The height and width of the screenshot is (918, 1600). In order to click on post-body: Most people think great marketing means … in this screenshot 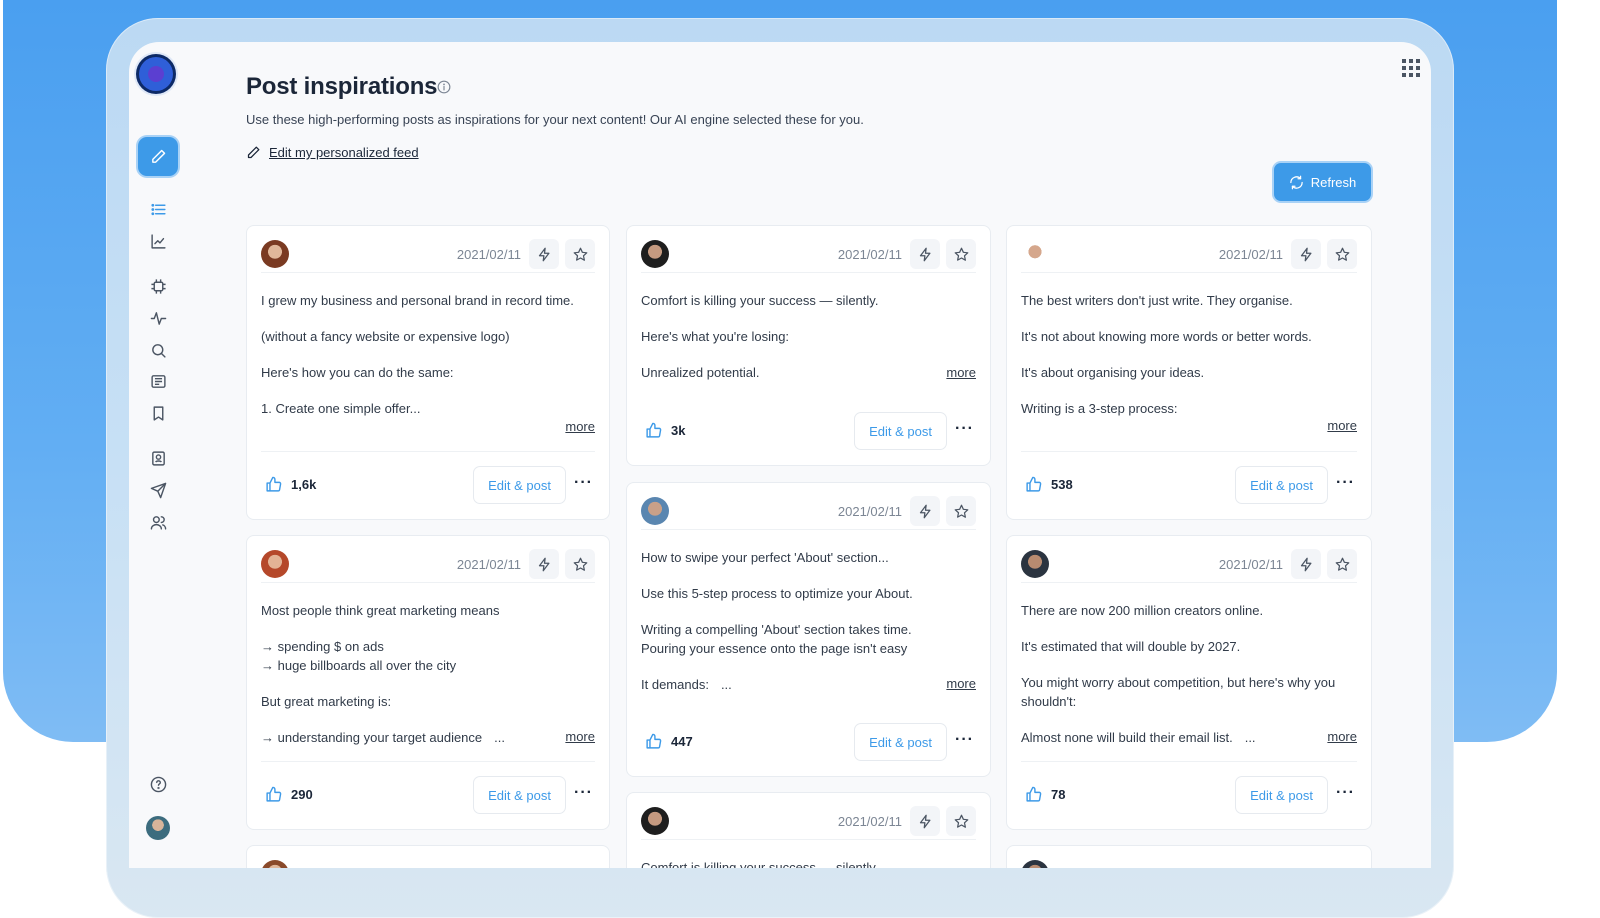, I will do `click(428, 674)`.